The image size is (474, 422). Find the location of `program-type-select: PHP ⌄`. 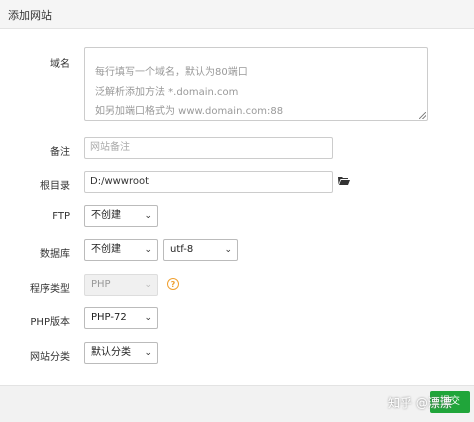

program-type-select: PHP ⌄ is located at coordinates (121, 285).